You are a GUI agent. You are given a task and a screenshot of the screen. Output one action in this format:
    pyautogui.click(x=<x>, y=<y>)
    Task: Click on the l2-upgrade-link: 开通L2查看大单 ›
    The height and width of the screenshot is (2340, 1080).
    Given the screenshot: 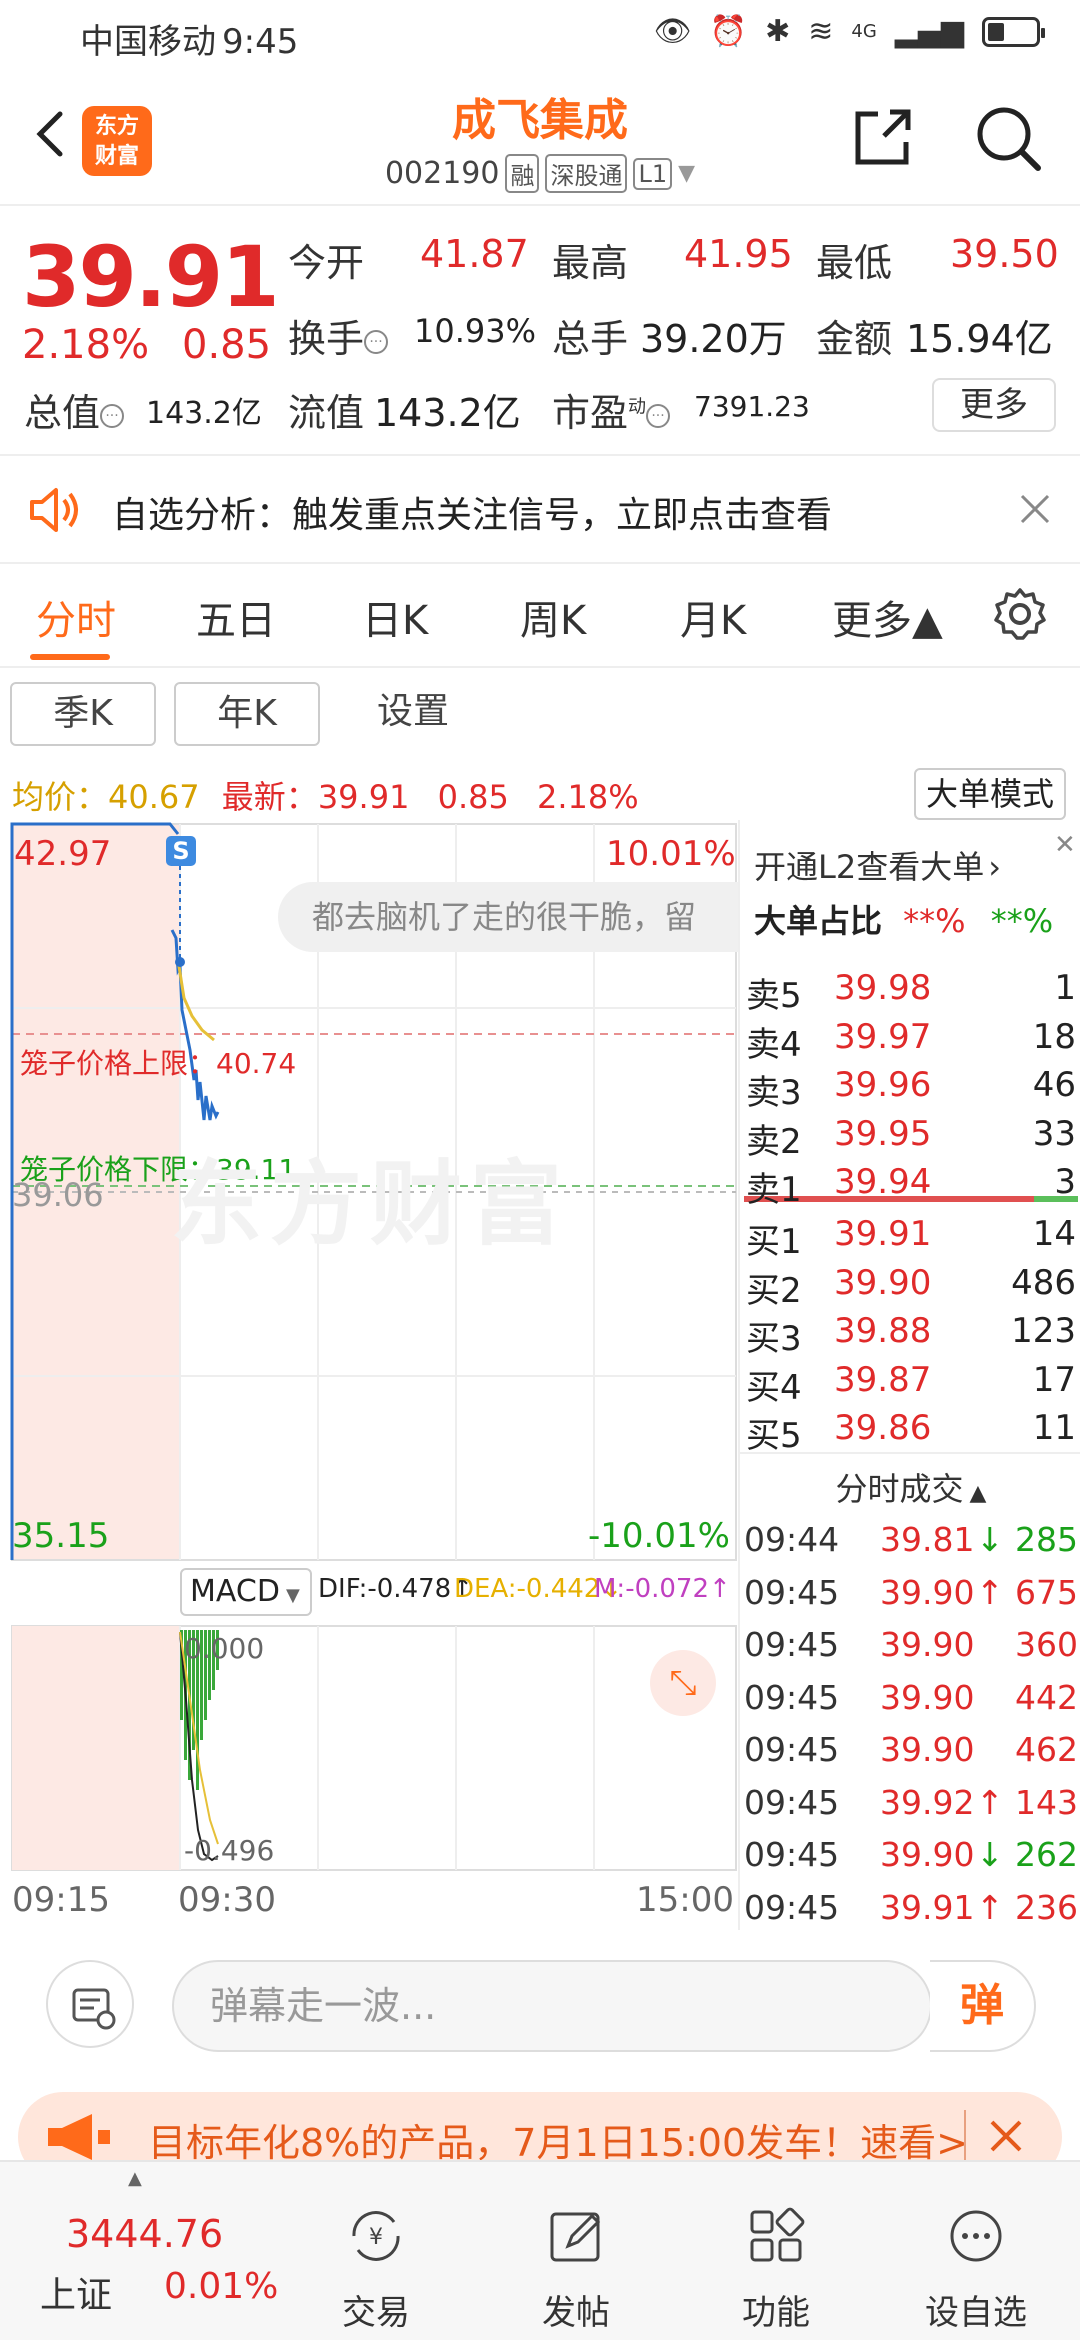 What is the action you would take?
    pyautogui.click(x=877, y=865)
    